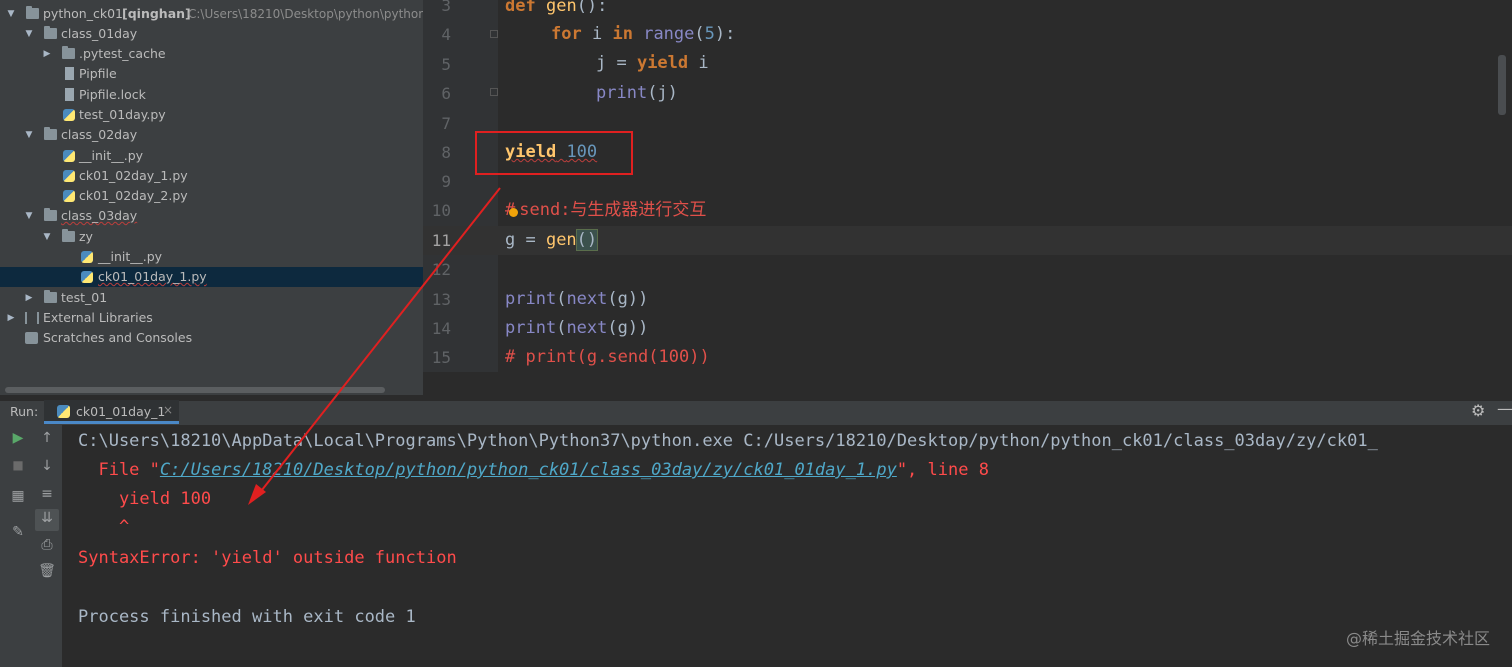 The image size is (1512, 667). I want to click on code-token: (g)), so click(628, 299).